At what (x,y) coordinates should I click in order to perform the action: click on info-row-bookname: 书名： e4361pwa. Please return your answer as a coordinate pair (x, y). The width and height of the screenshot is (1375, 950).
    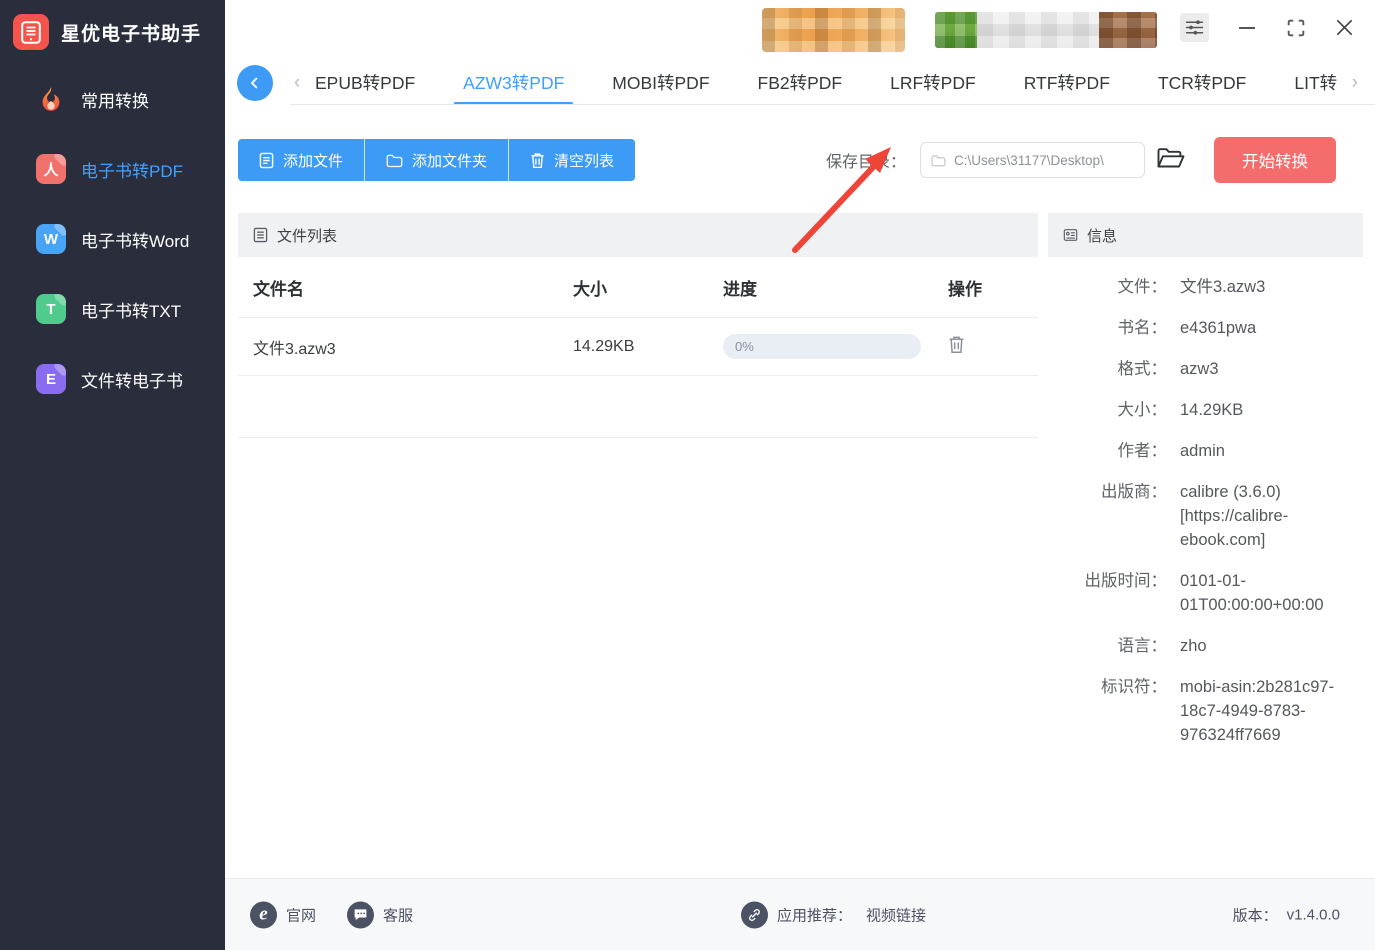
    Looking at the image, I should click on (1187, 328).